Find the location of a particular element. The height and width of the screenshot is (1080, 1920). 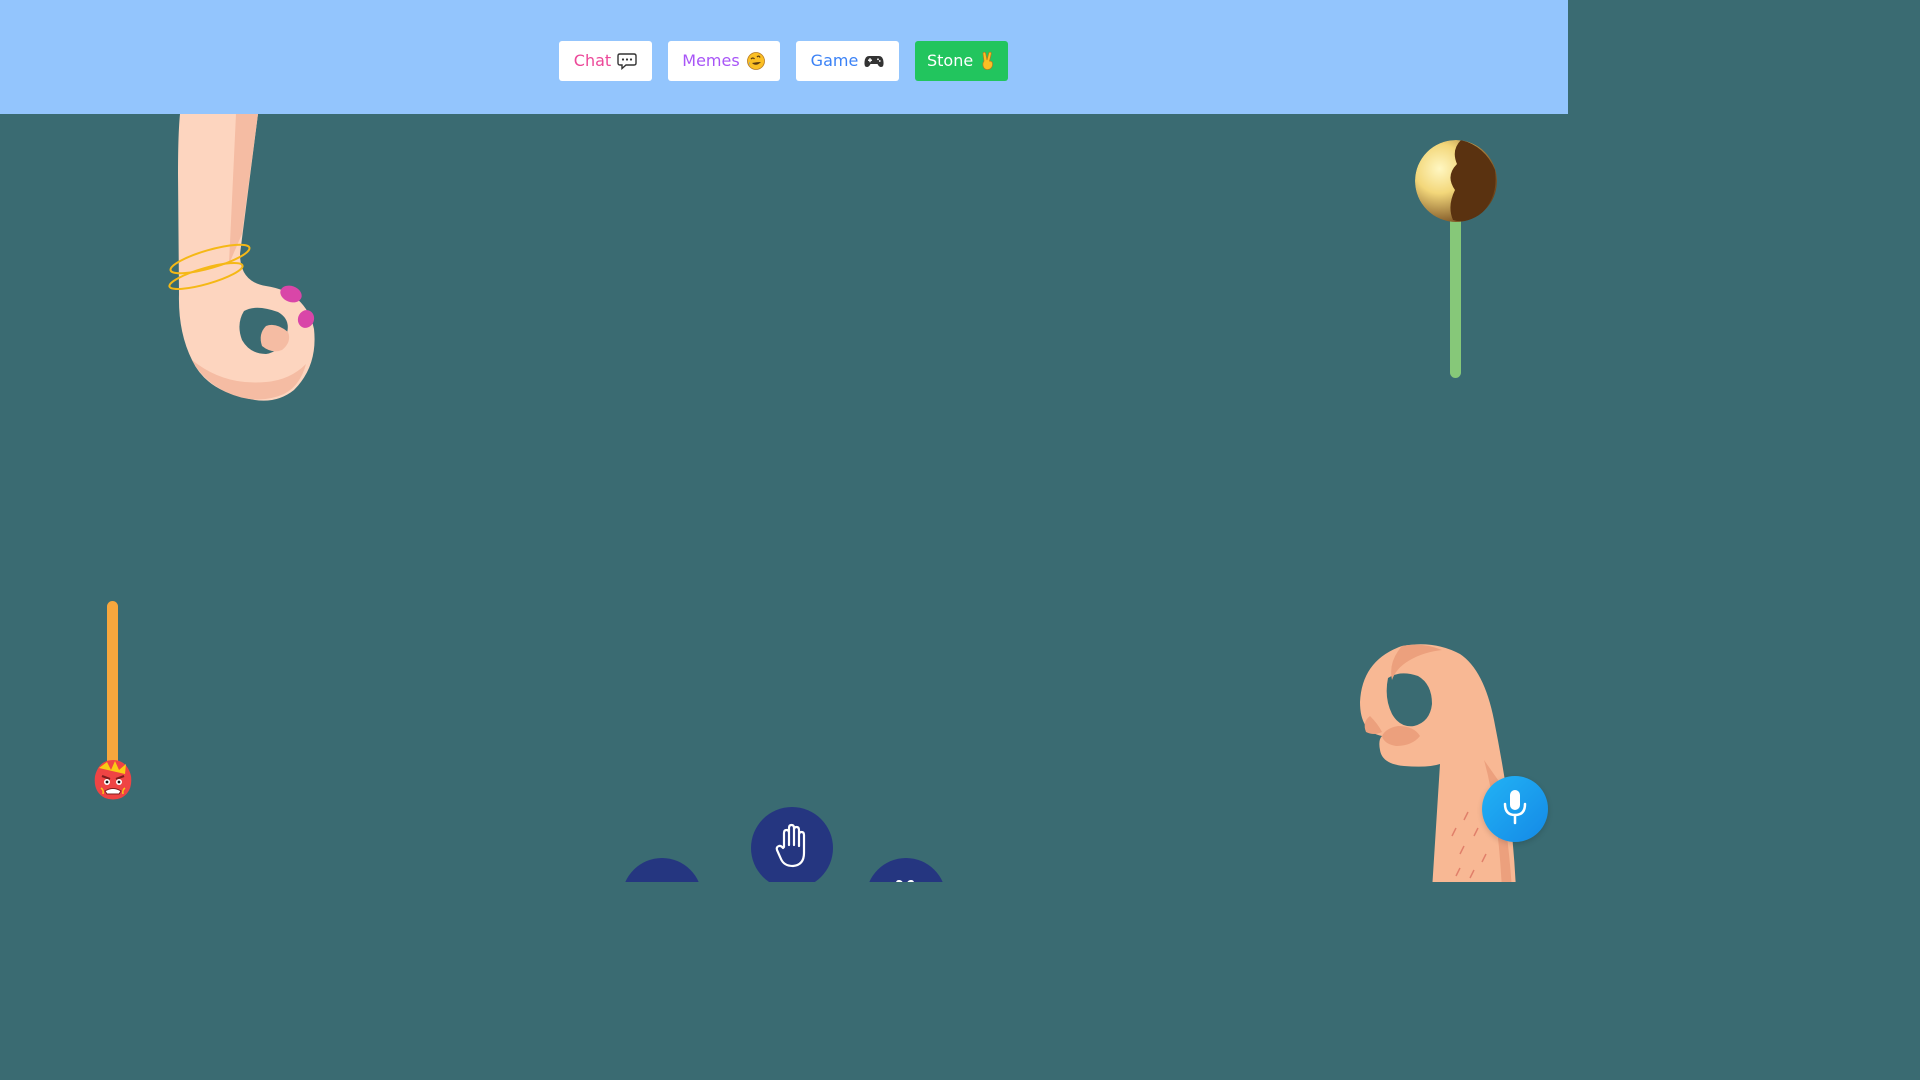

chat-tab-label: Chat is located at coordinates (592, 60).